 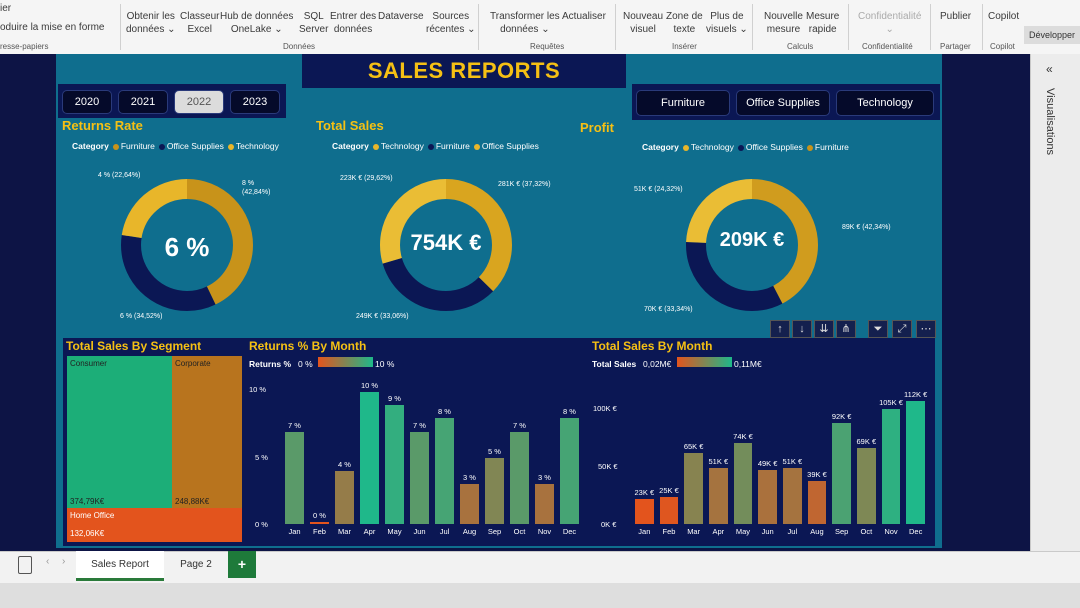 What do you see at coordinates (822, 23) in the screenshot?
I see `ribbon-quick-measure: Mesure rapide` at bounding box center [822, 23].